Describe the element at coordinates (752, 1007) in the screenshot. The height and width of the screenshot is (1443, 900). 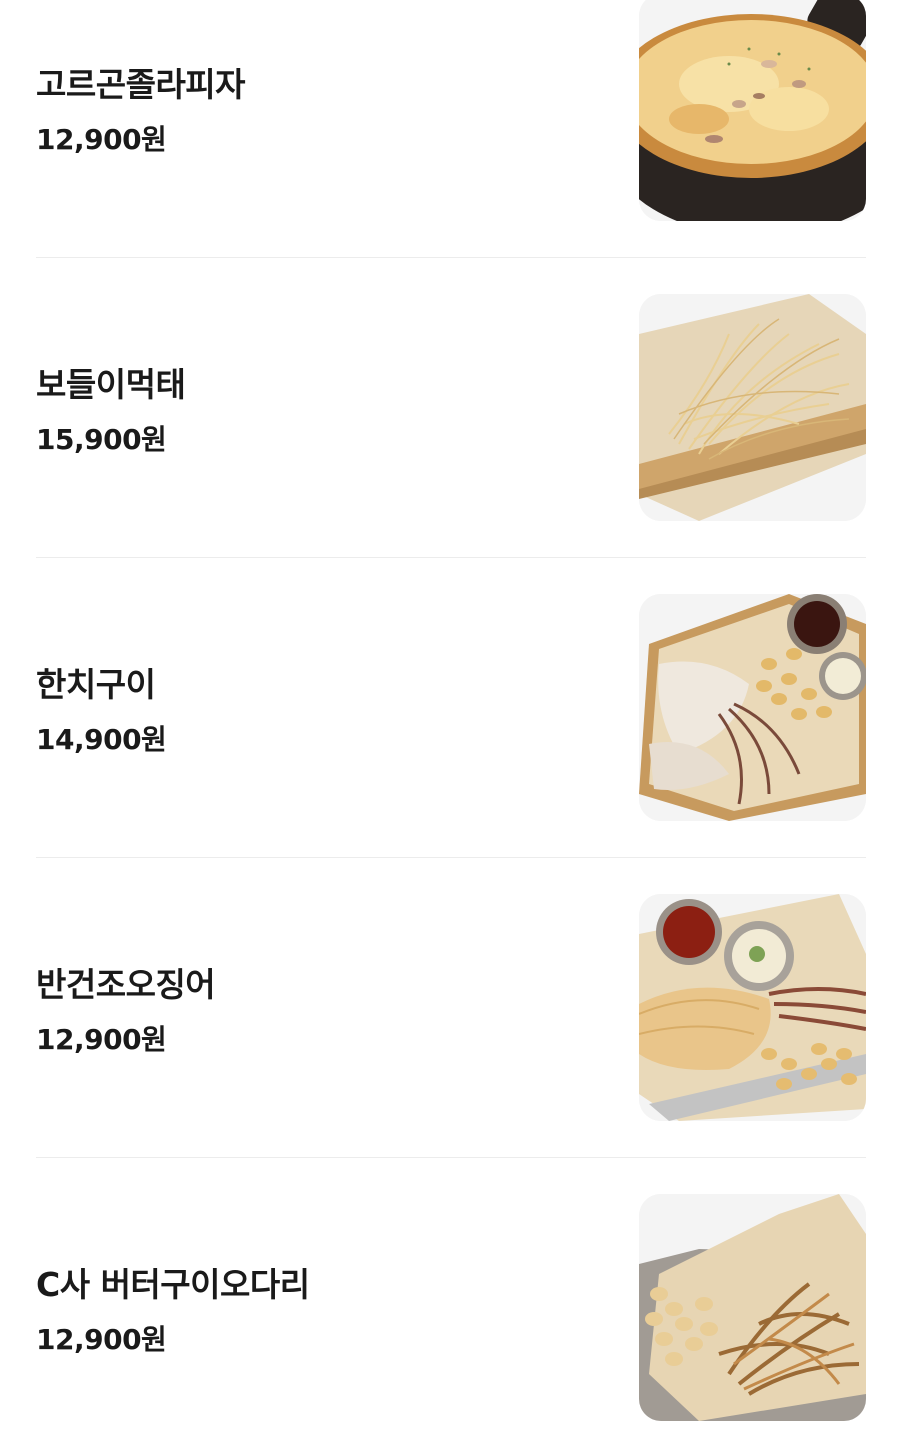
I see `half-dried-squid-photo-icon` at that location.